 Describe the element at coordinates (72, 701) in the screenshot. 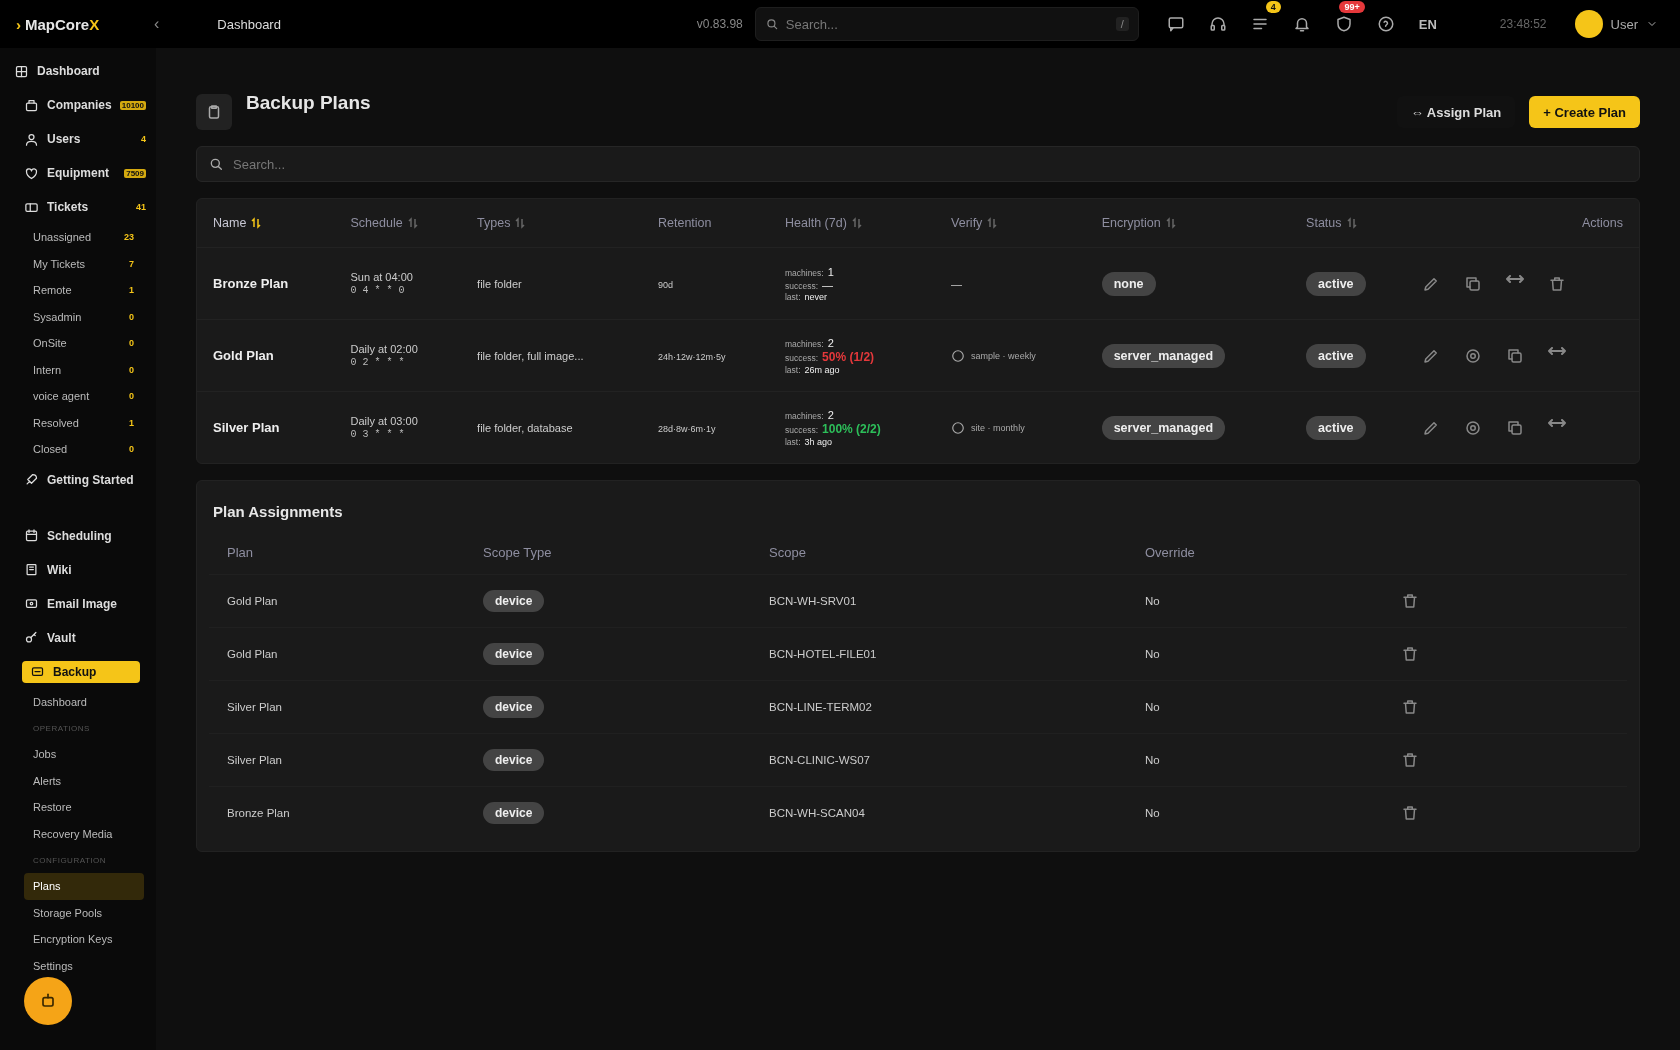

I see `nav-subitem: Dashboard` at that location.